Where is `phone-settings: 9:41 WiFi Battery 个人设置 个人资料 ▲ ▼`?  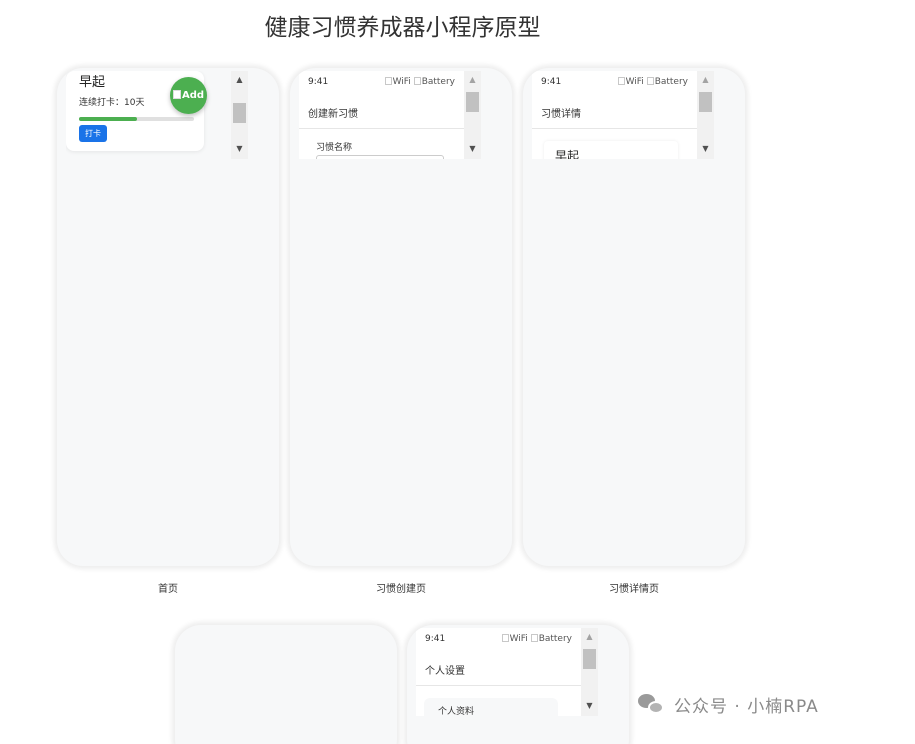
phone-settings: 9:41 WiFi Battery 个人设置 个人资料 ▲ ▼ is located at coordinates (518, 684).